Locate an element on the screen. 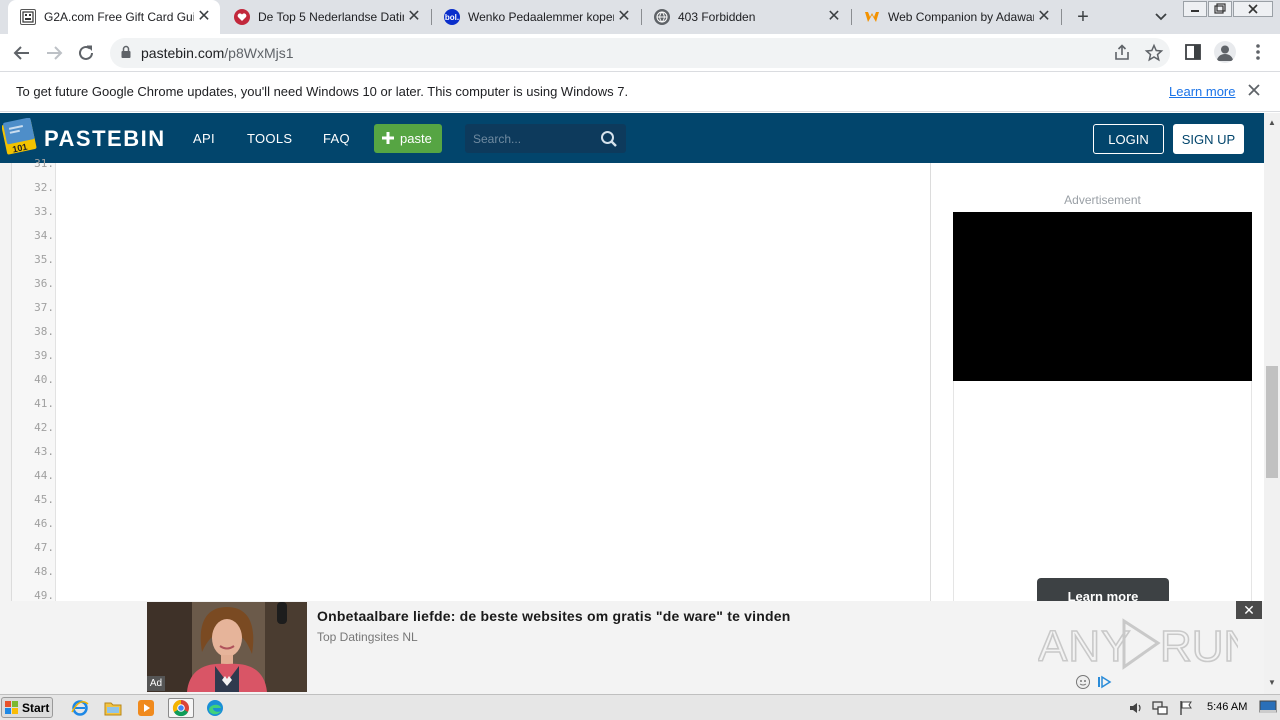  advertisement-label: Advertisement is located at coordinates (1102, 200).